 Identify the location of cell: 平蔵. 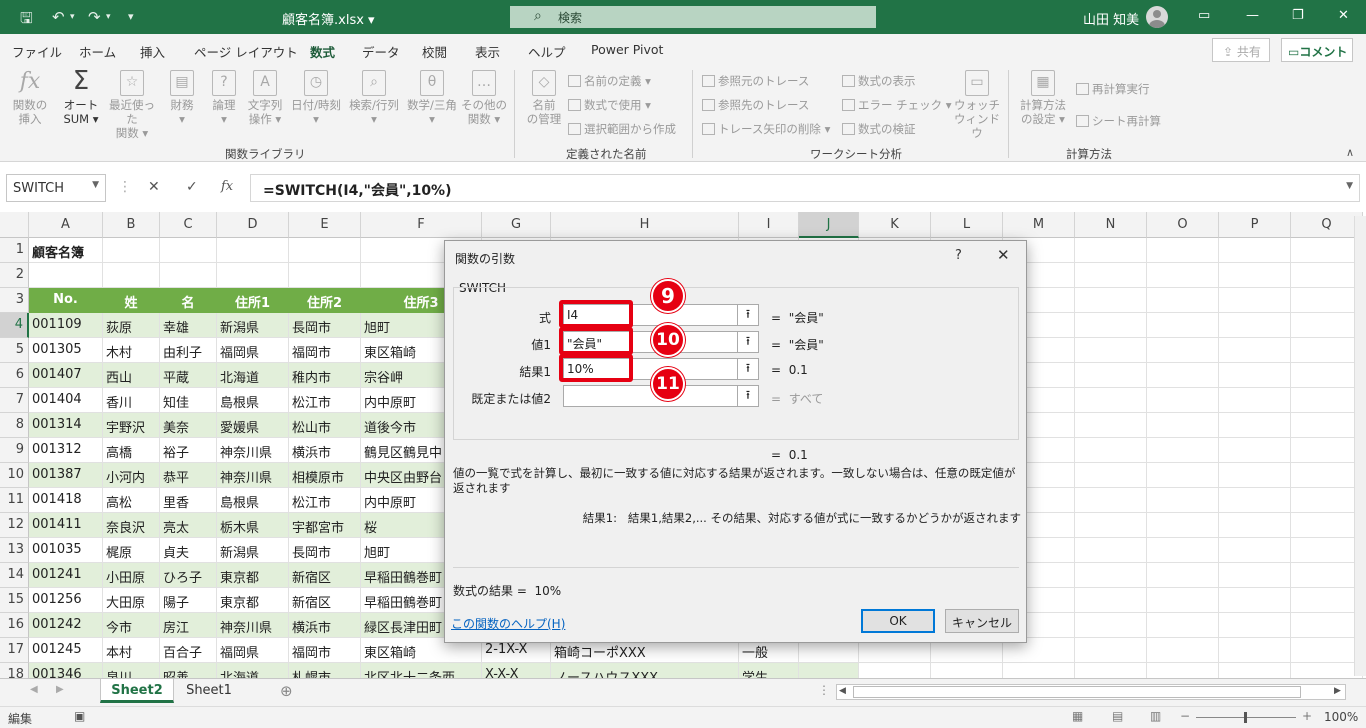
(188, 375).